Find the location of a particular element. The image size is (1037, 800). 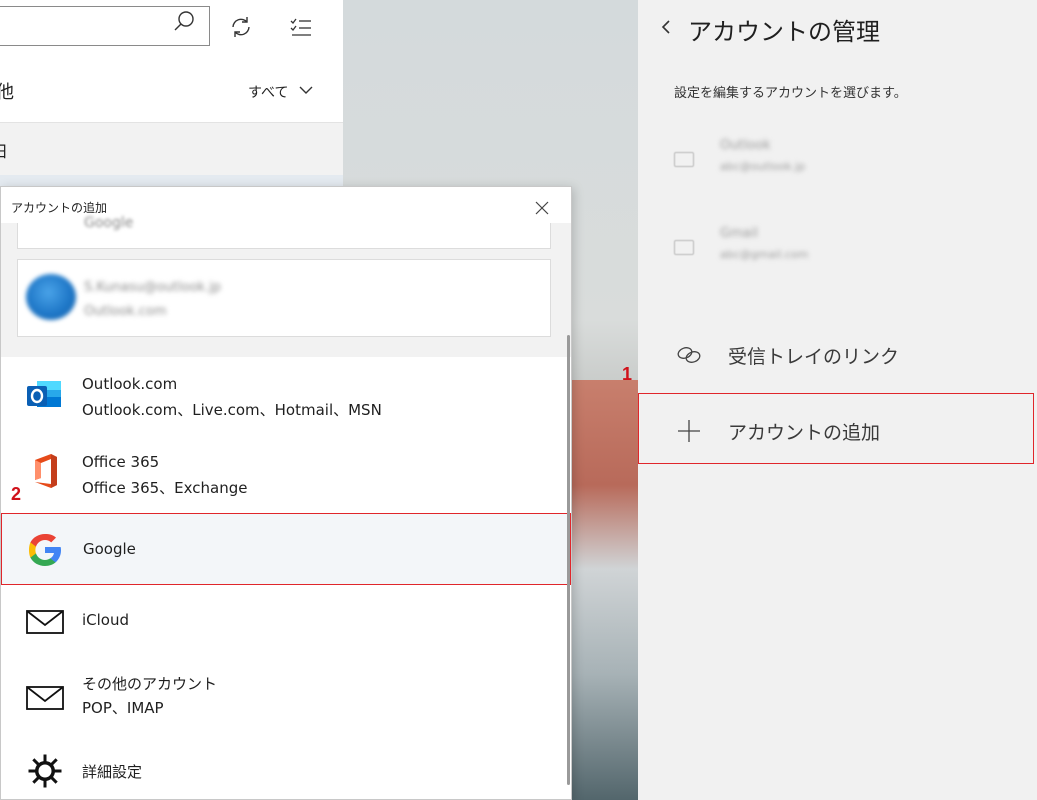

provider-name: Outlook.com is located at coordinates (130, 384).